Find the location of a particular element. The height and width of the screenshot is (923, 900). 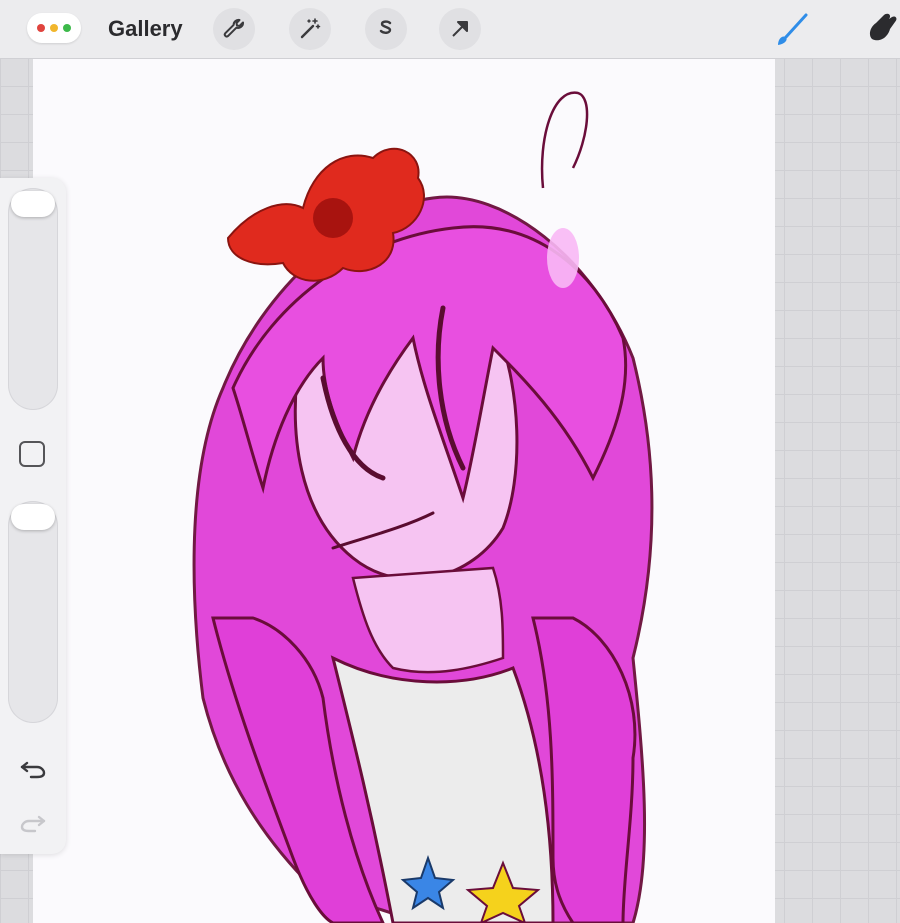

yellow-dot-icon is located at coordinates (54, 28).